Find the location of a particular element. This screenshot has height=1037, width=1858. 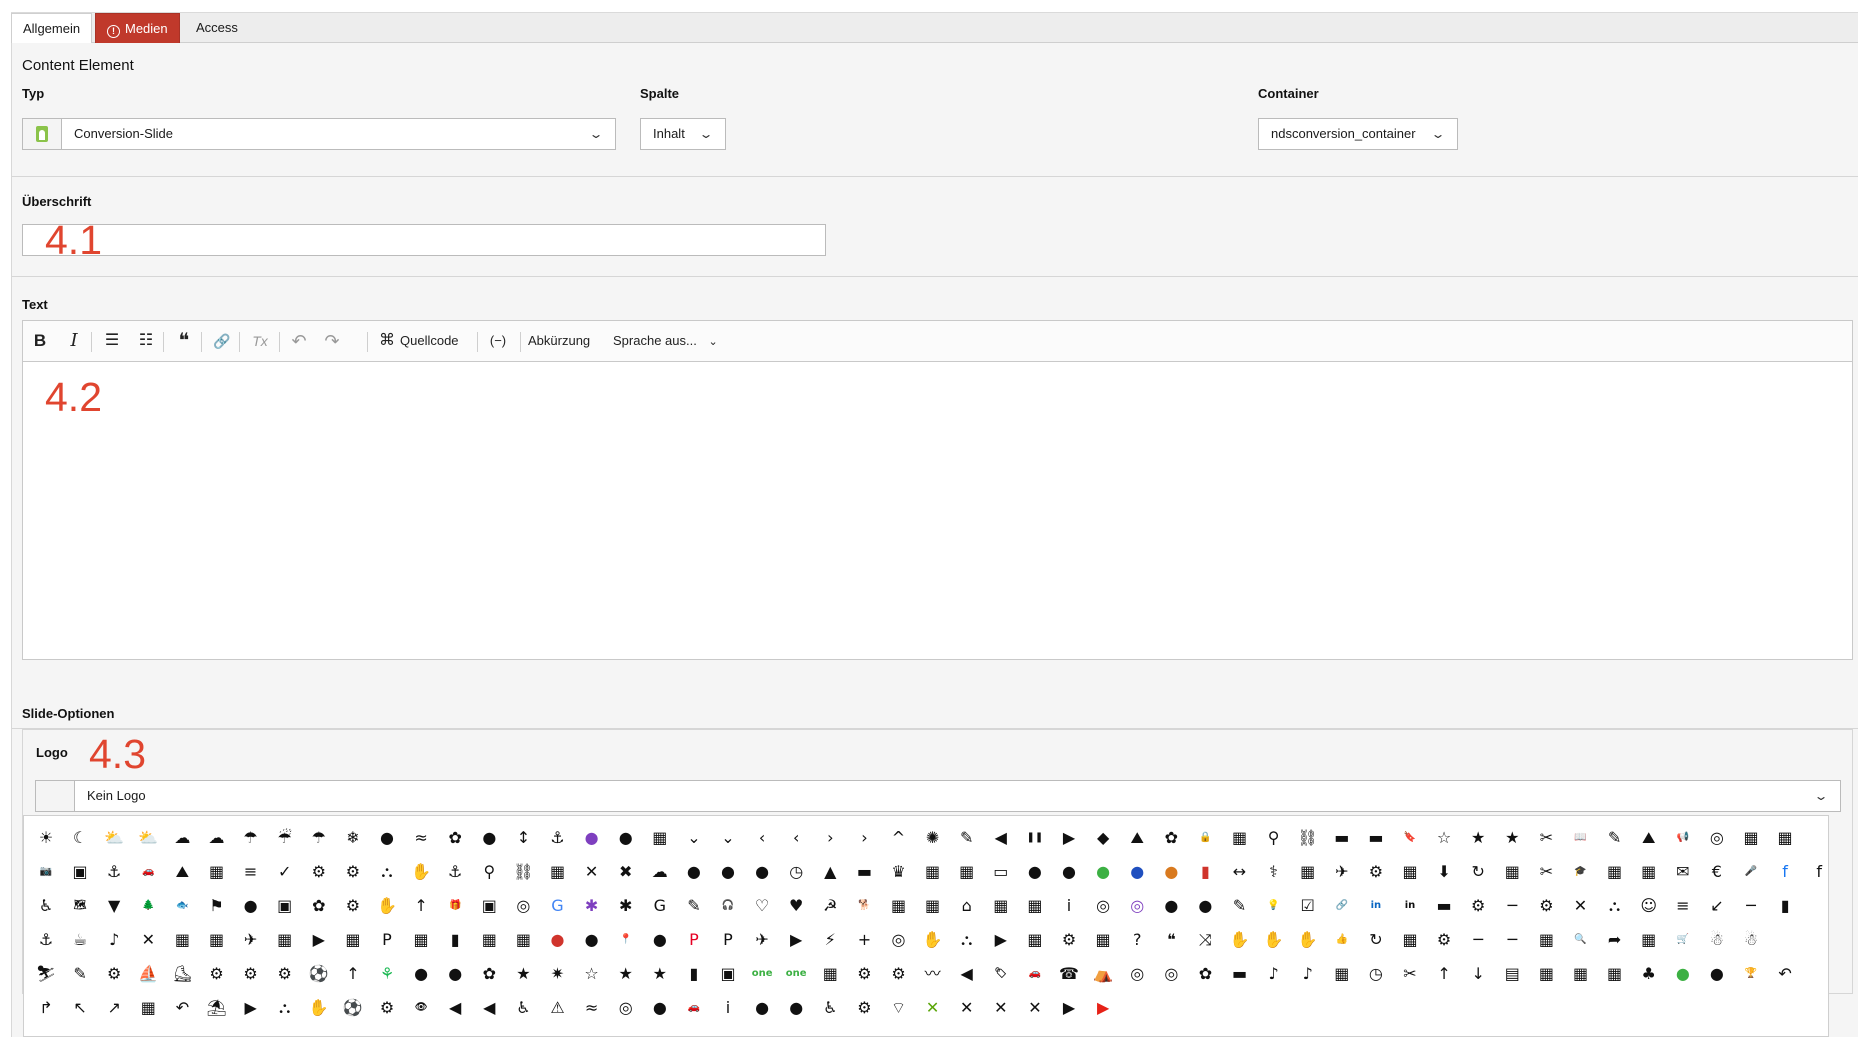

bold-button: B is located at coordinates (40, 341).